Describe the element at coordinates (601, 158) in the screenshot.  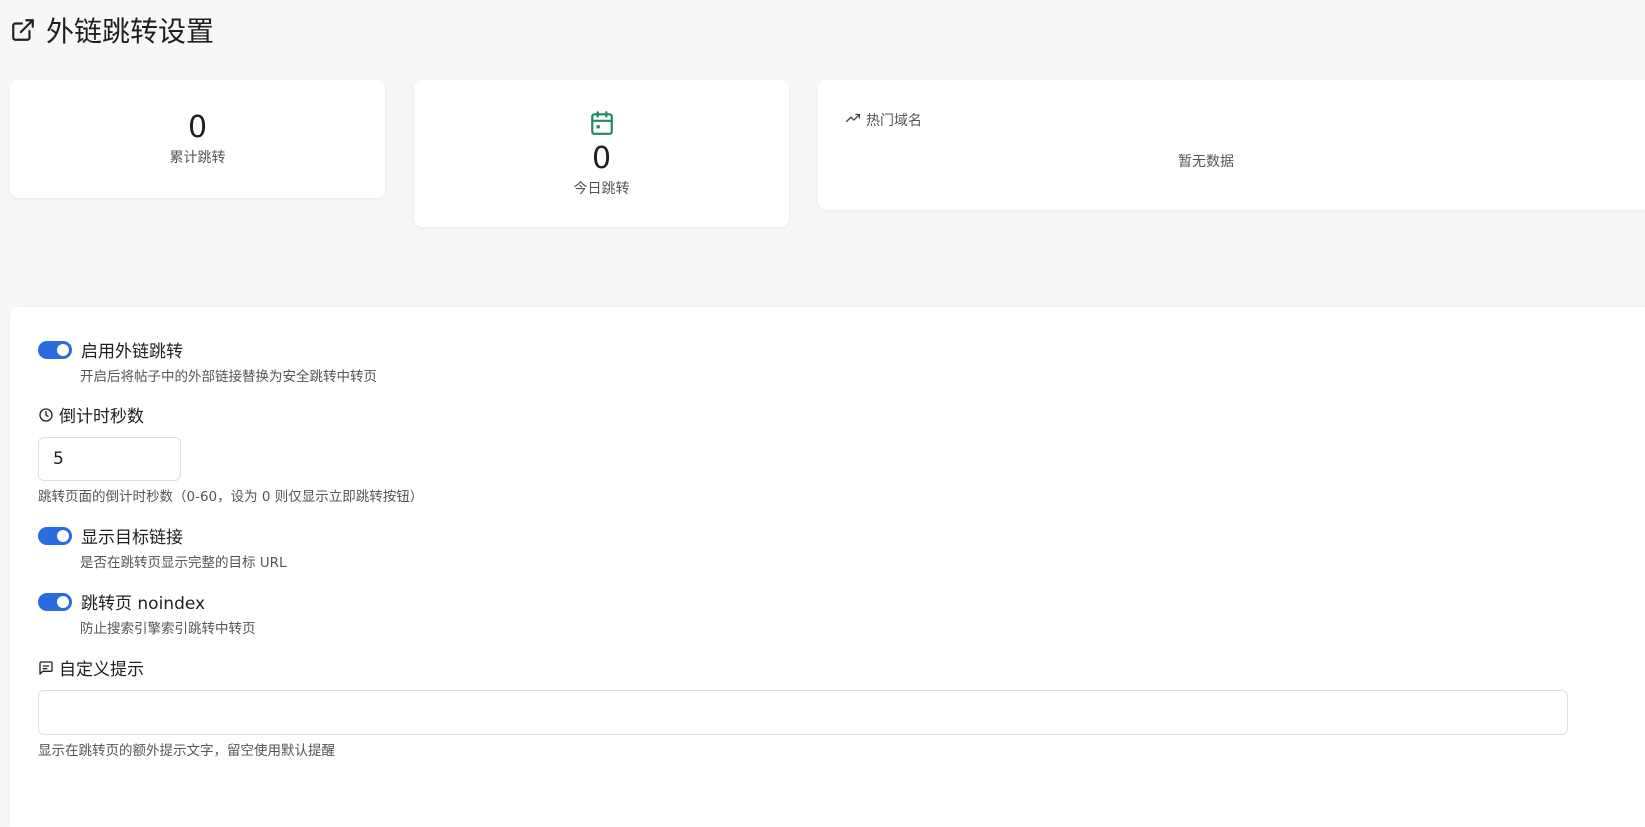
I see `today-redirects-value: 0` at that location.